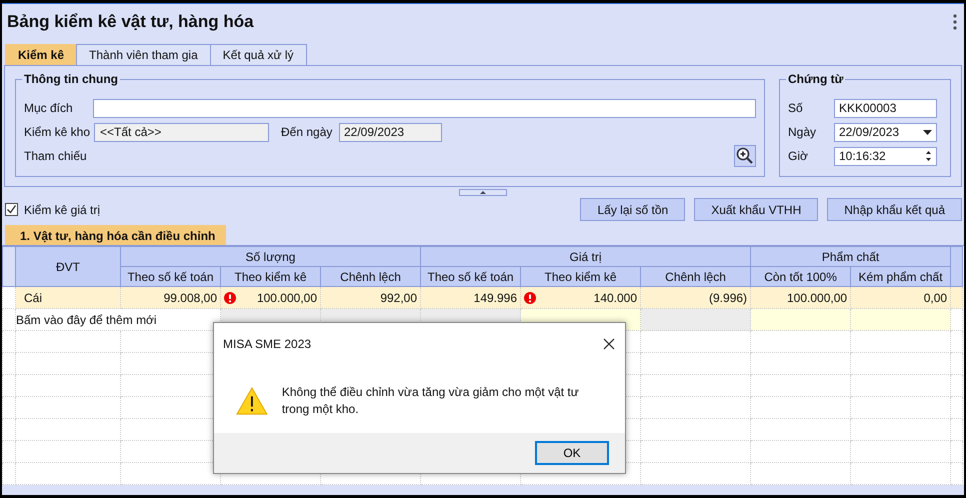 This screenshot has width=966, height=498. I want to click on table-cell: 0,00, so click(936, 297).